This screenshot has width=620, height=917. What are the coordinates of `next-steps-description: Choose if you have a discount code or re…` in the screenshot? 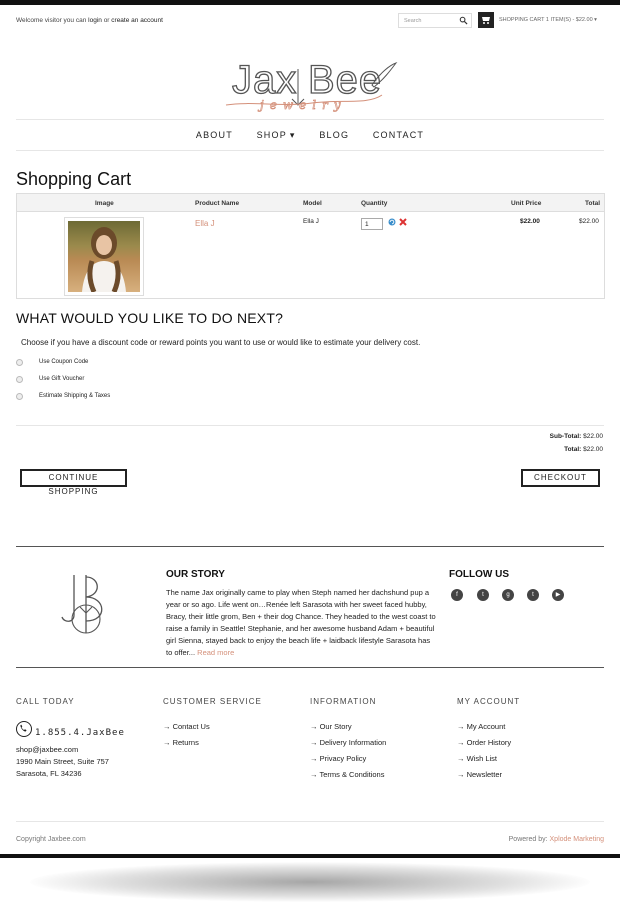 It's located at (221, 342).